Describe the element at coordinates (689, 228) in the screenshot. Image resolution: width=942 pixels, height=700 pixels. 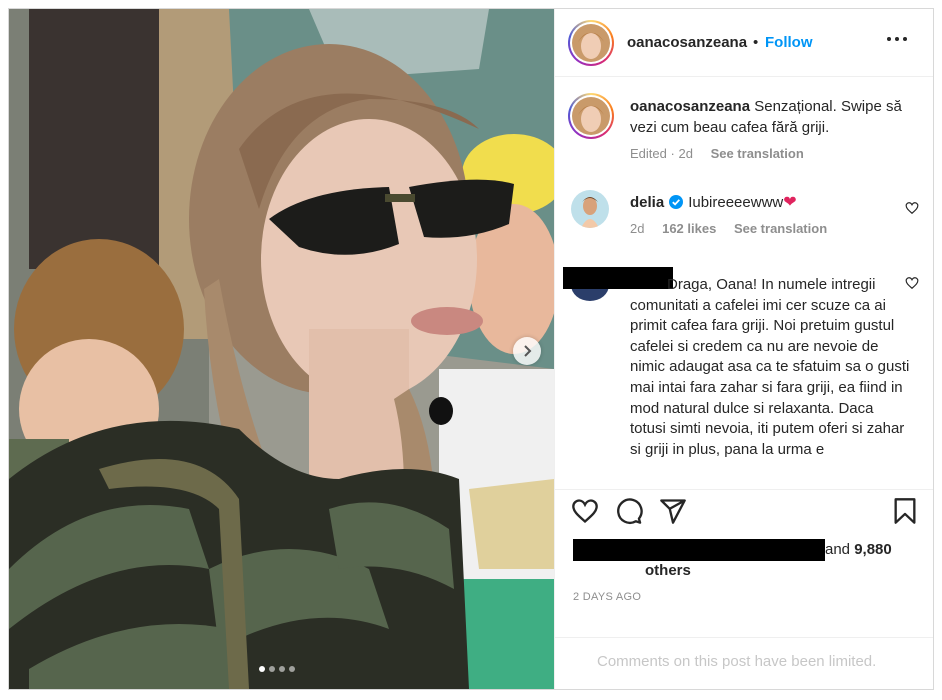
I see `comment-1-likes: 162 likes` at that location.